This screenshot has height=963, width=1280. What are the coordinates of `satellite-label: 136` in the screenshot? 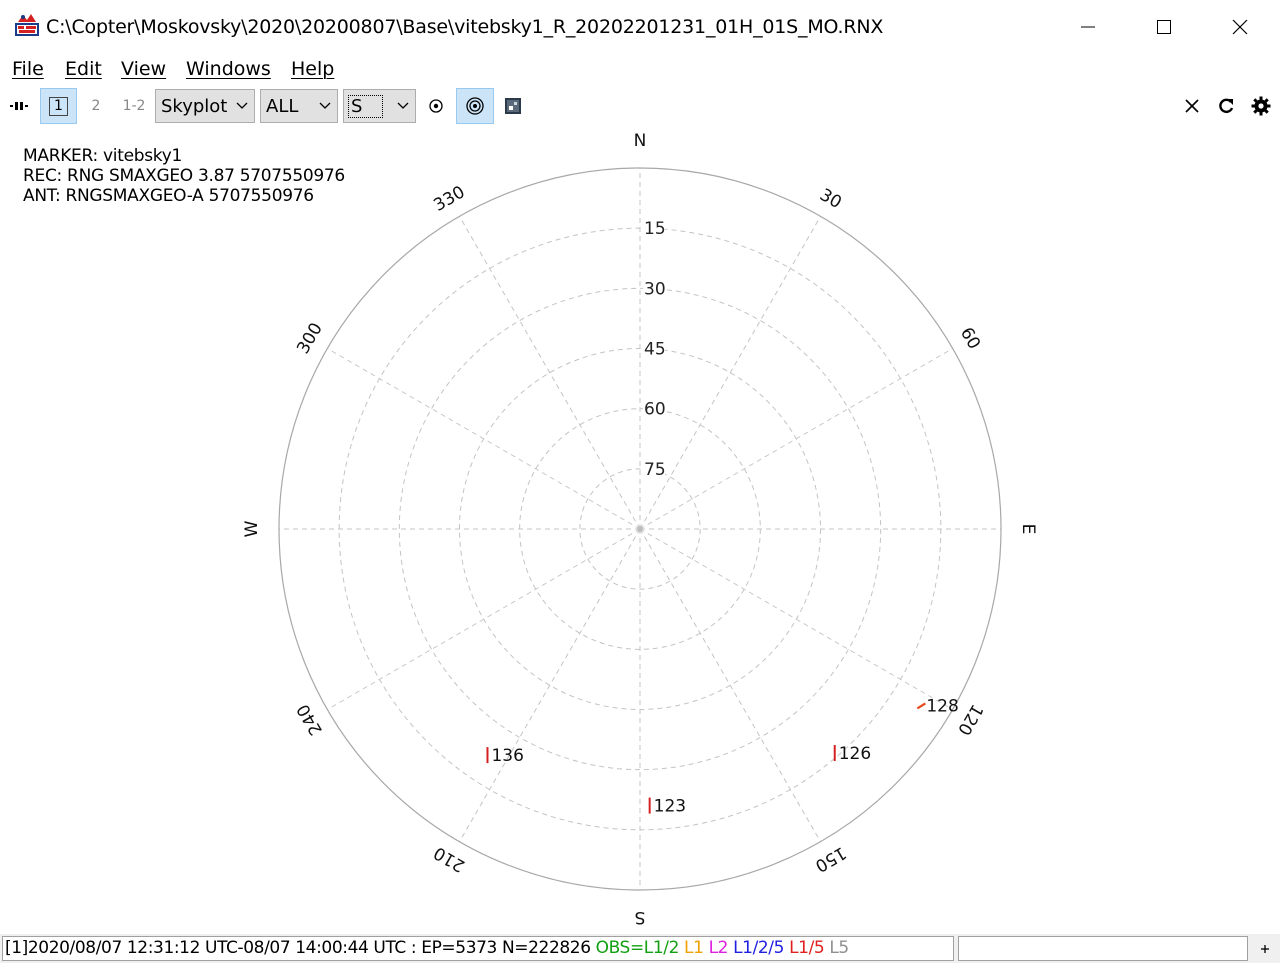 It's located at (507, 756).